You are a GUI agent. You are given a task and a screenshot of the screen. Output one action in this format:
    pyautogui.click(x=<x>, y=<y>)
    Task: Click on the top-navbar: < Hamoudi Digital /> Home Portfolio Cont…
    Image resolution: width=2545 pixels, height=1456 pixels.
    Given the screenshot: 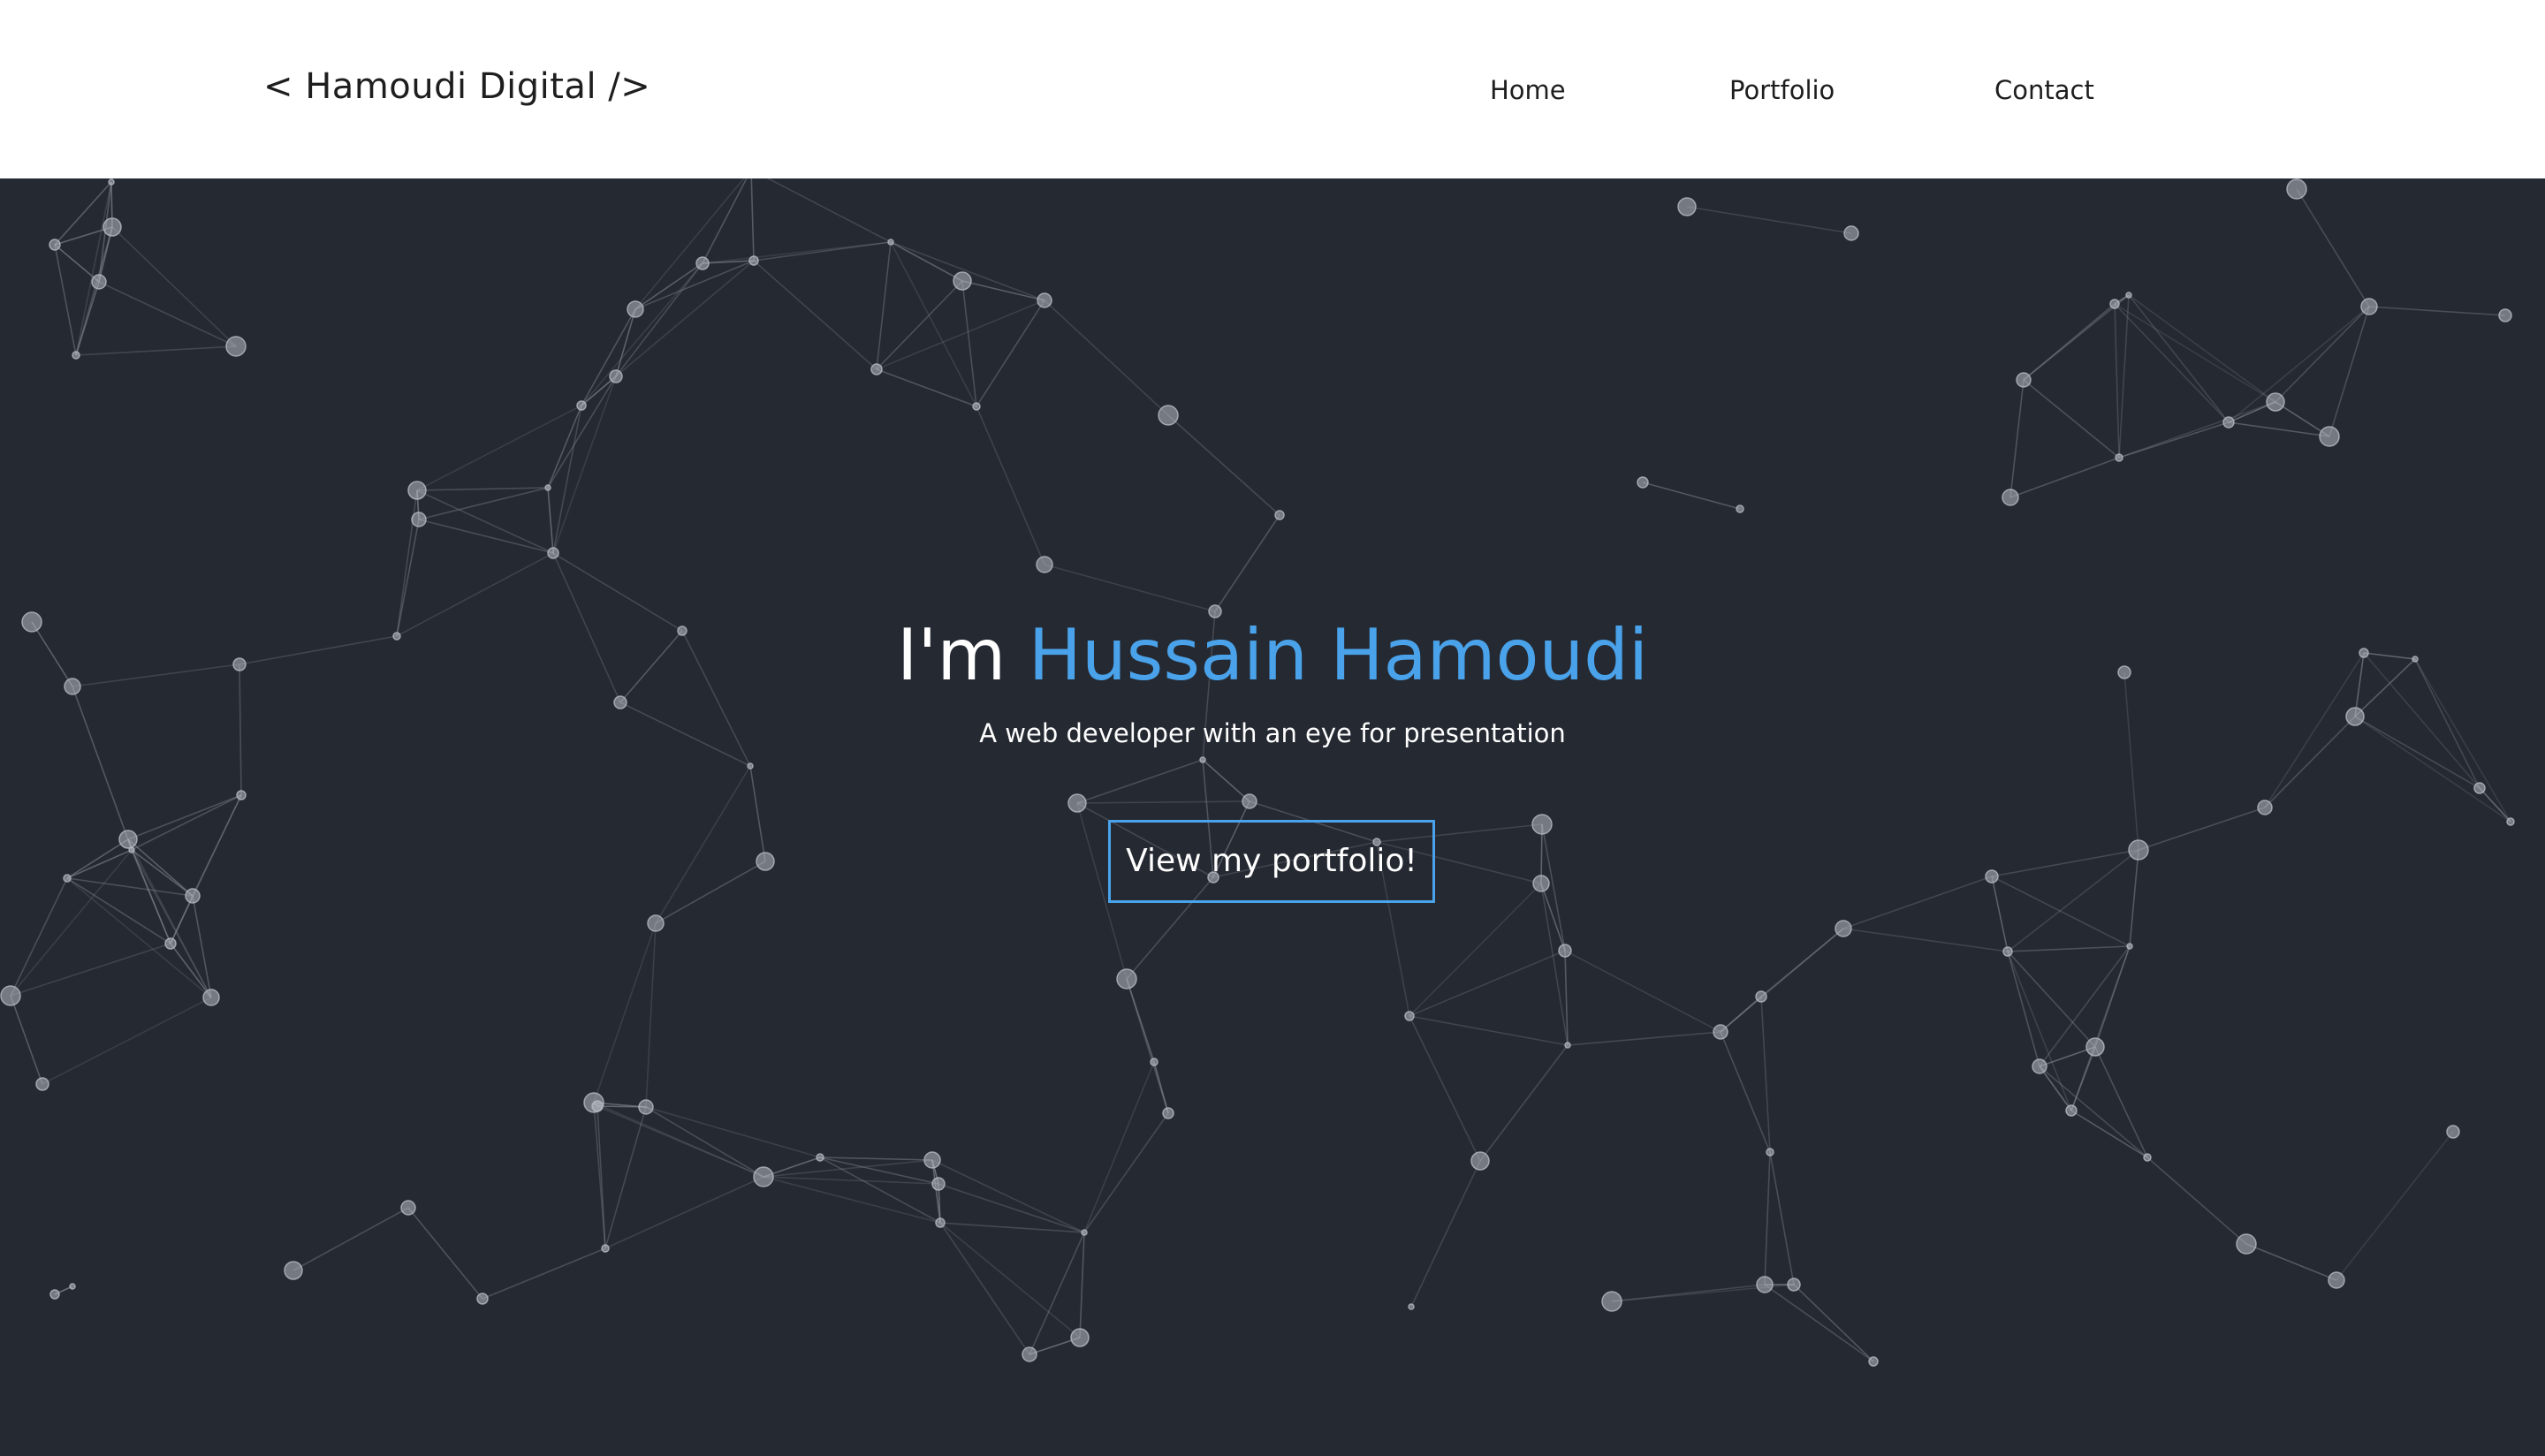 What is the action you would take?
    pyautogui.click(x=1272, y=89)
    